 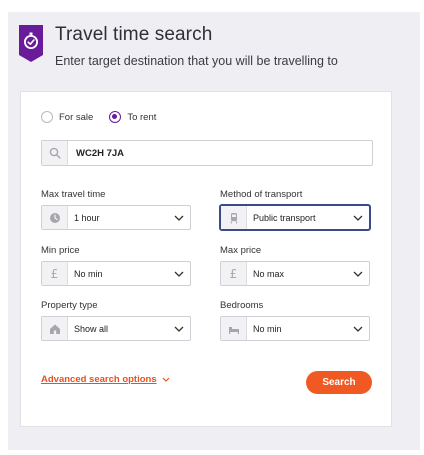 What do you see at coordinates (47, 117) in the screenshot?
I see `radio-for-sale-indicator` at bounding box center [47, 117].